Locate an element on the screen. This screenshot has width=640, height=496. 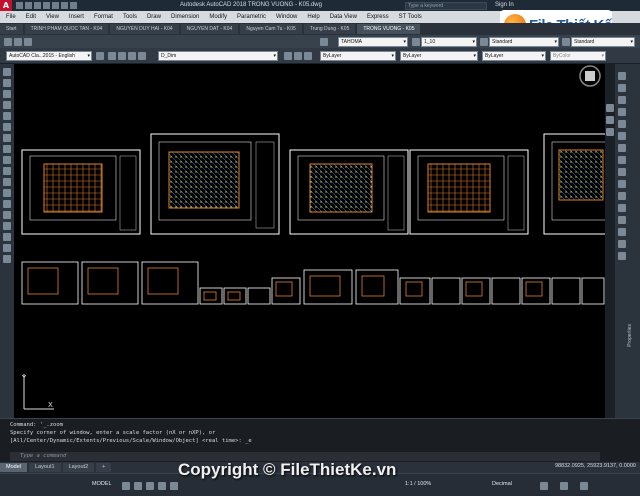
chamfer-icon is located at coordinates (622, 232).